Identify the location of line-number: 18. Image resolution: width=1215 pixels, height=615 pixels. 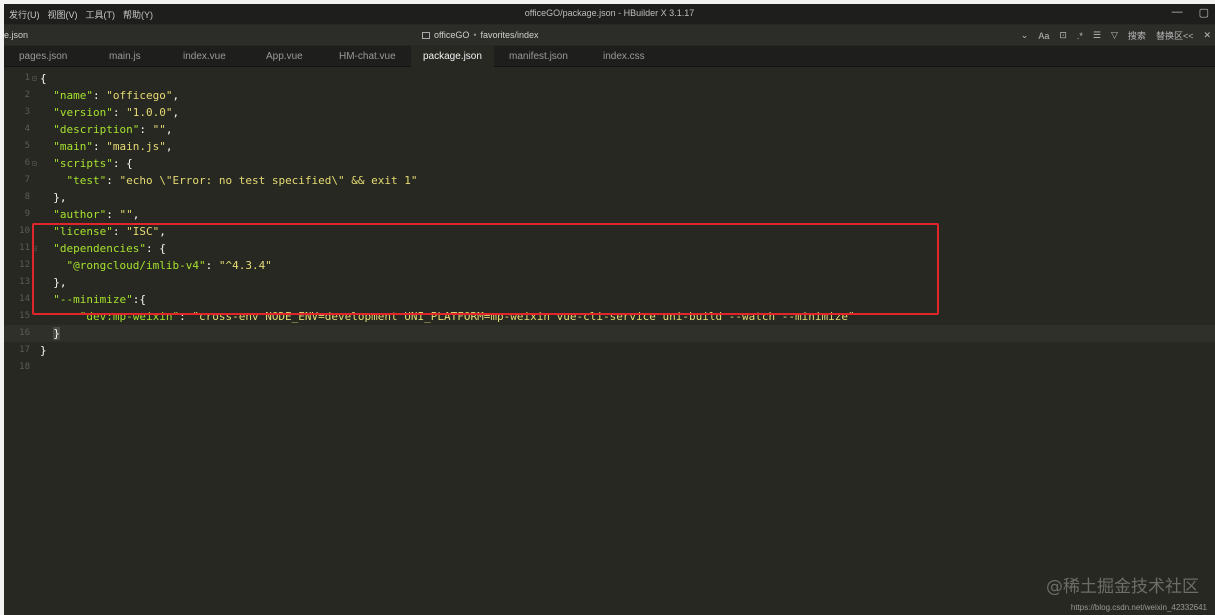
(24, 367).